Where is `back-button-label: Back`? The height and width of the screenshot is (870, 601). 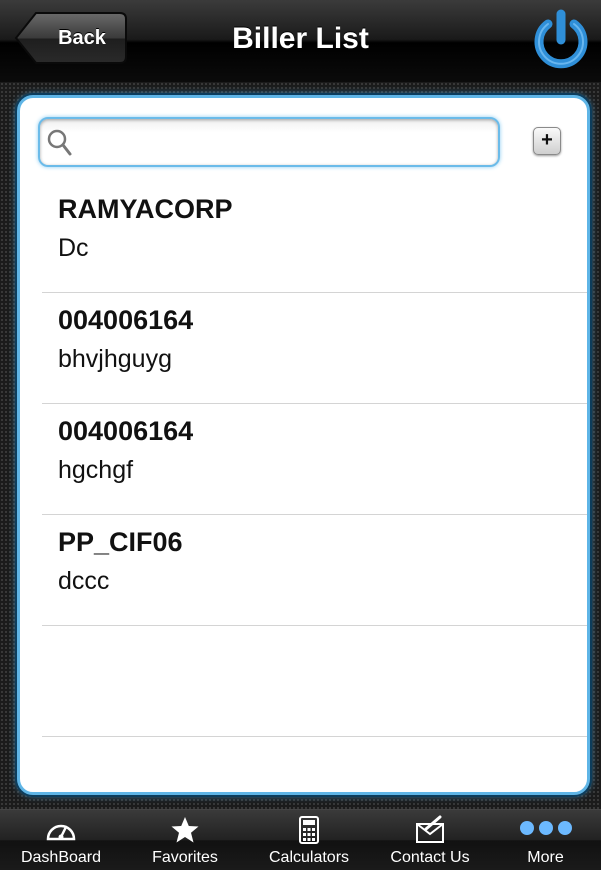
back-button-label: Back is located at coordinates (82, 38).